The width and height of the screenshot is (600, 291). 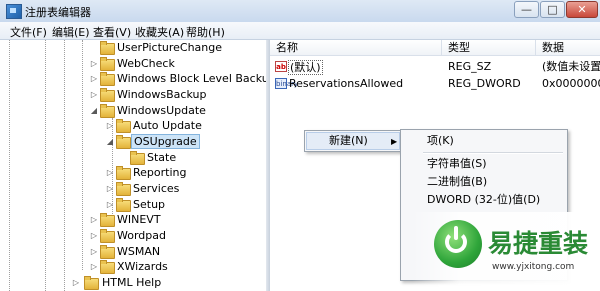 What do you see at coordinates (571, 66) in the screenshot?
I see `value-data: (数值未设置` at bounding box center [571, 66].